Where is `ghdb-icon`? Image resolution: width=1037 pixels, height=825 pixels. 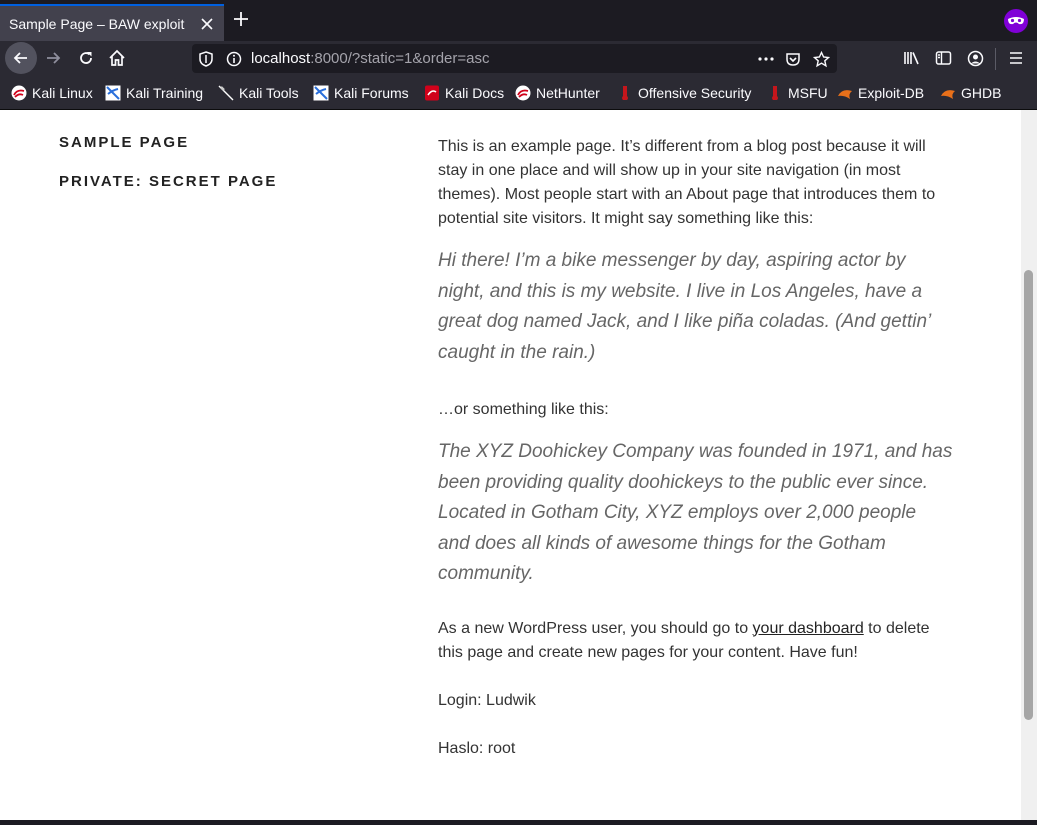
ghdb-icon is located at coordinates (948, 93).